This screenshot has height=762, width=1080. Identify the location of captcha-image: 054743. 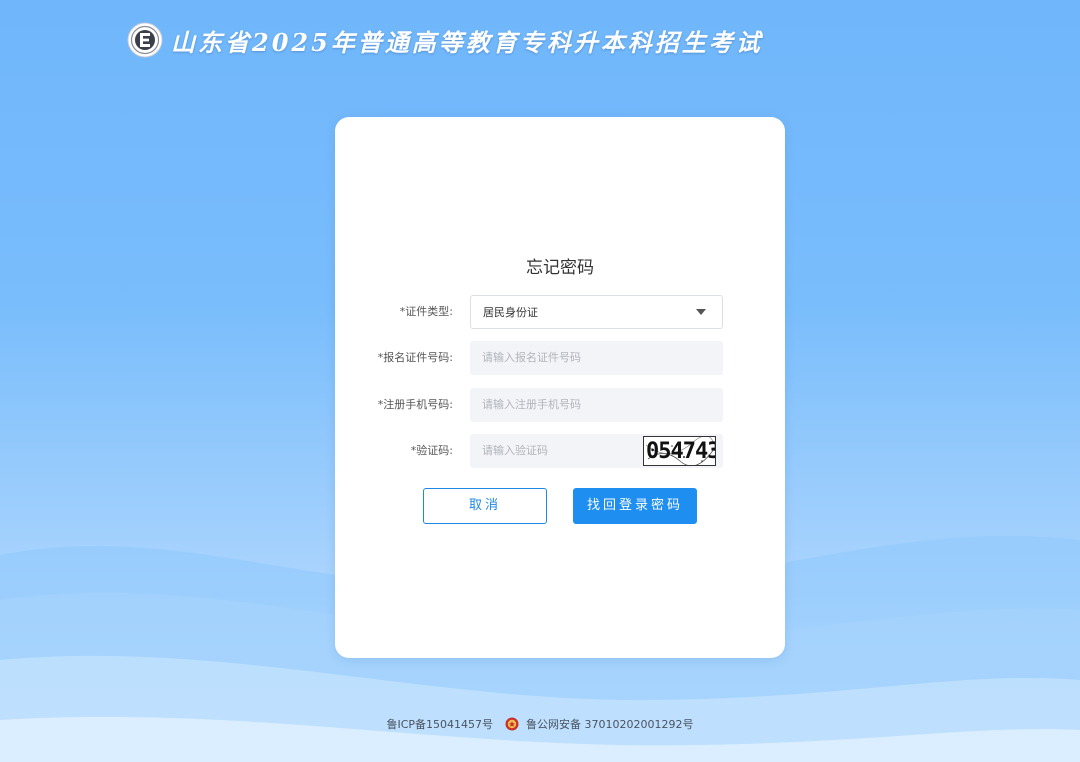
(679, 451).